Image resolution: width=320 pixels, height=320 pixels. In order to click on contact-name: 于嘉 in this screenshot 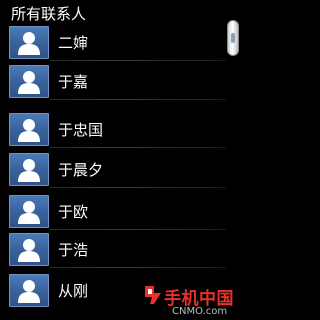, I will do `click(73, 82)`.